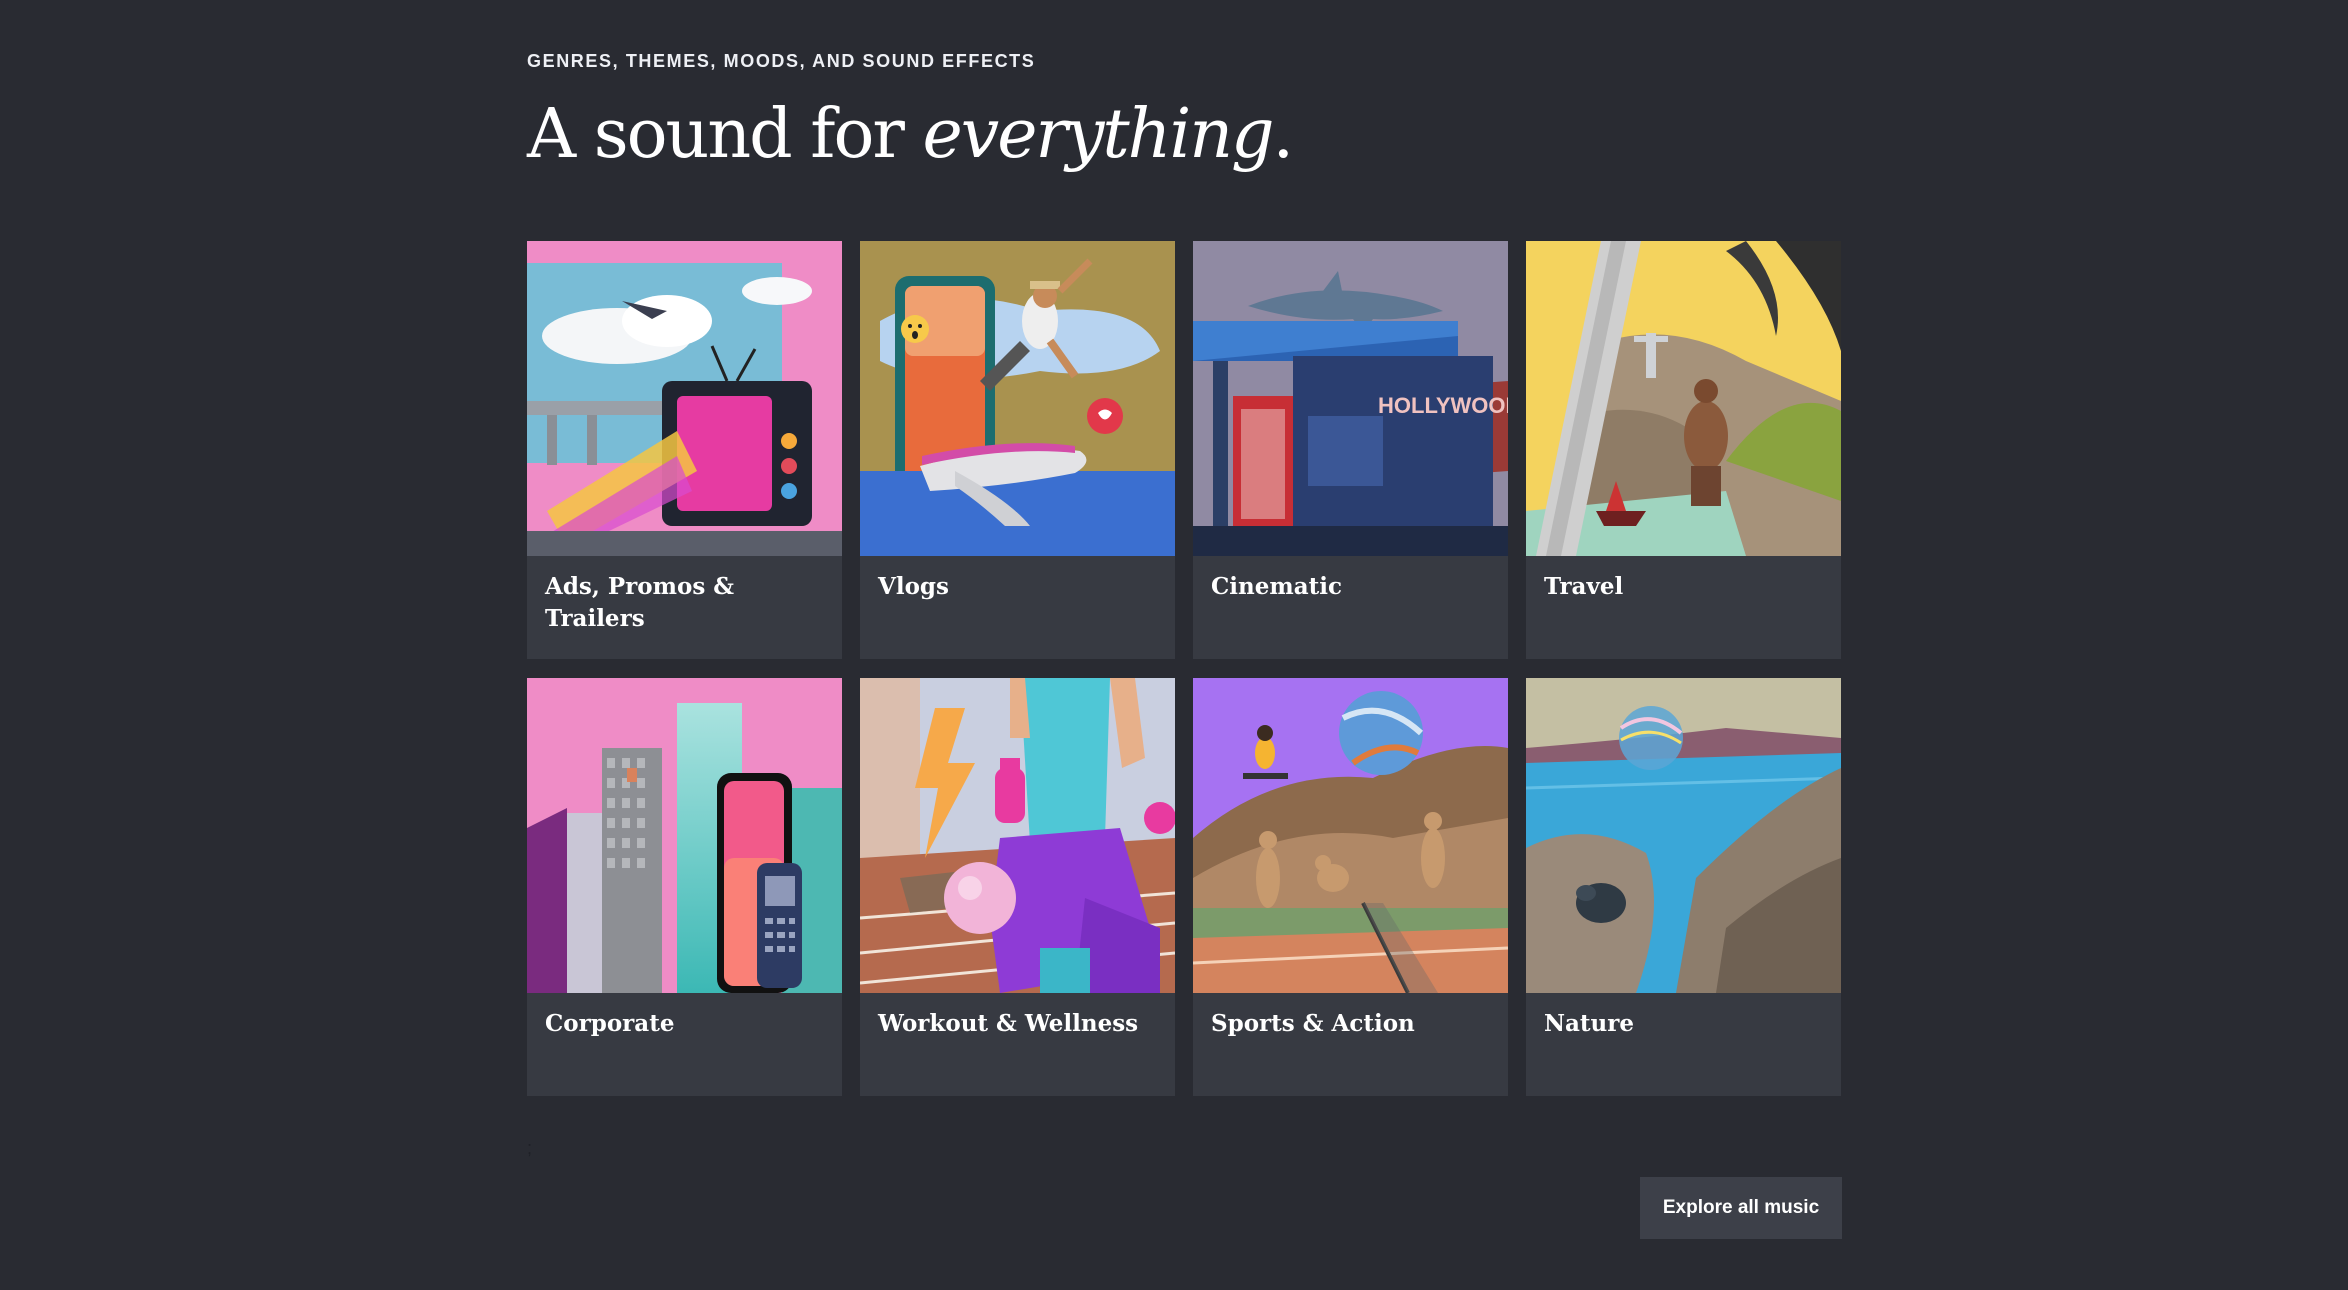  I want to click on section-headline: A sound for everything., so click(911, 135).